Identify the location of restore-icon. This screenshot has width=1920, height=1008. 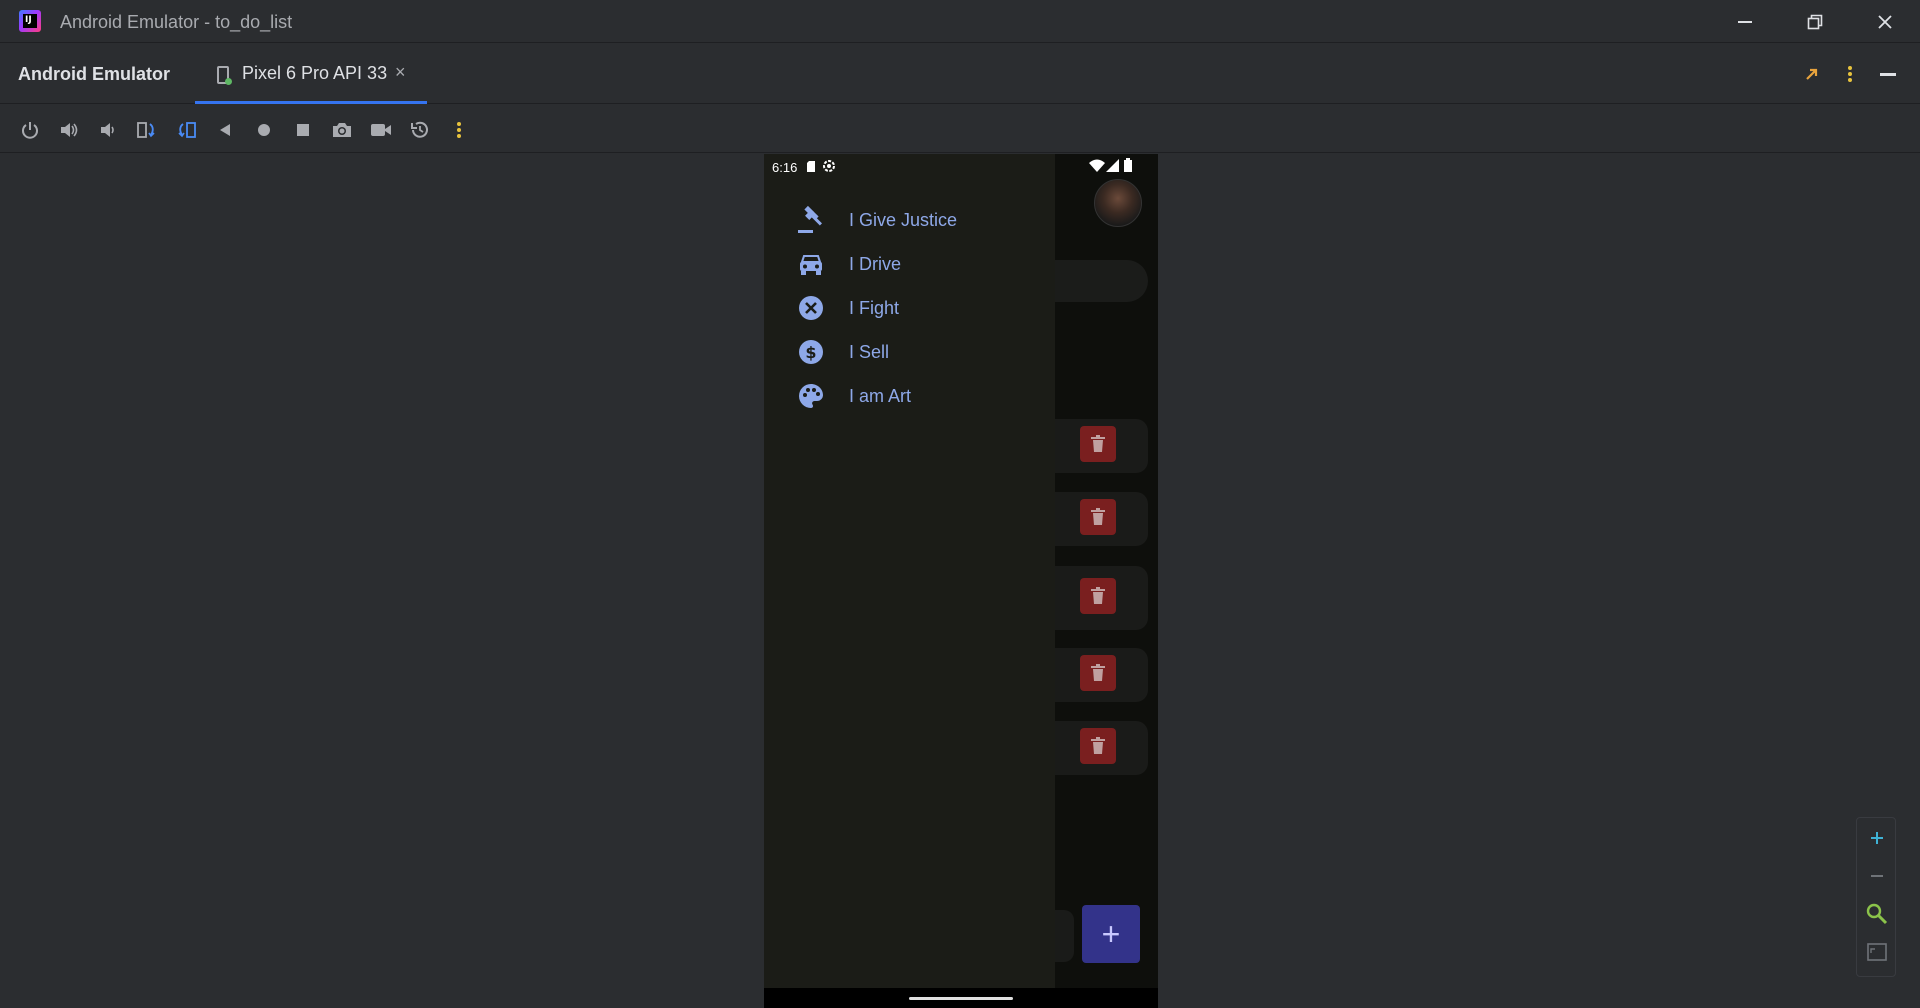
(1815, 21).